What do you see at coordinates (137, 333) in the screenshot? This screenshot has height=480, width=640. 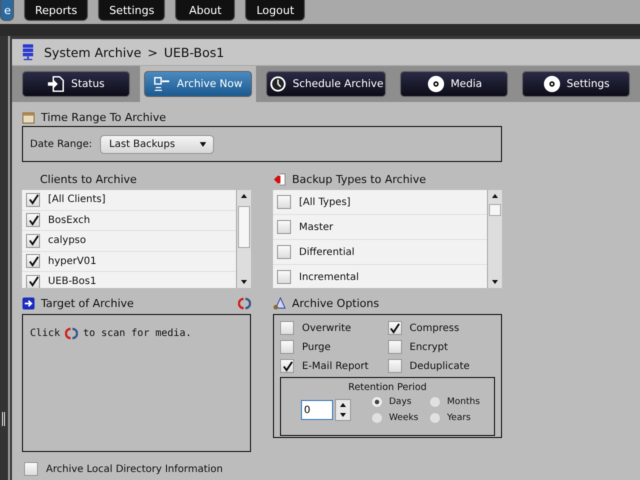 I see `hint-text: to scan for media.` at bounding box center [137, 333].